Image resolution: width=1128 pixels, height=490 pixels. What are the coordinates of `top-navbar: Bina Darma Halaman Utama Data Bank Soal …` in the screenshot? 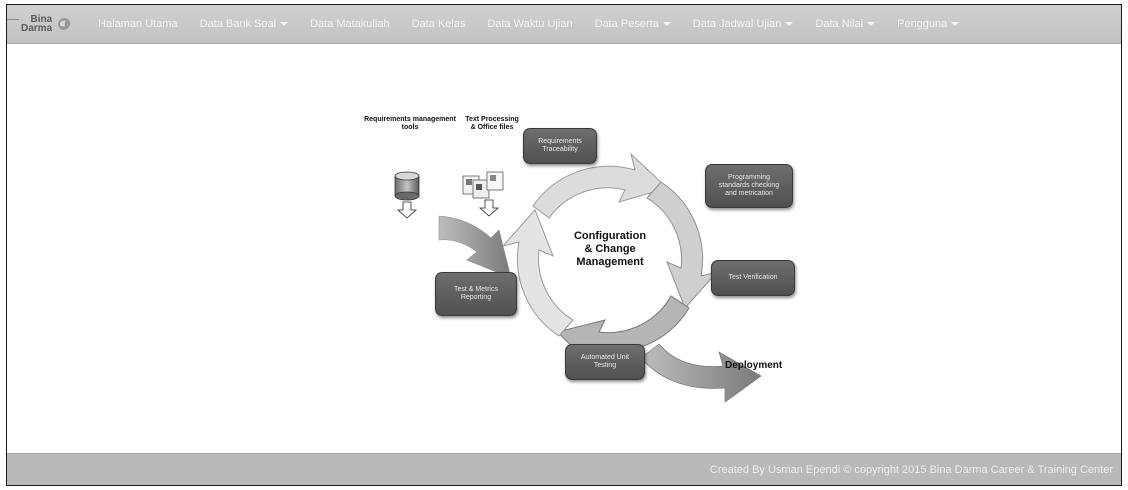 It's located at (564, 24).